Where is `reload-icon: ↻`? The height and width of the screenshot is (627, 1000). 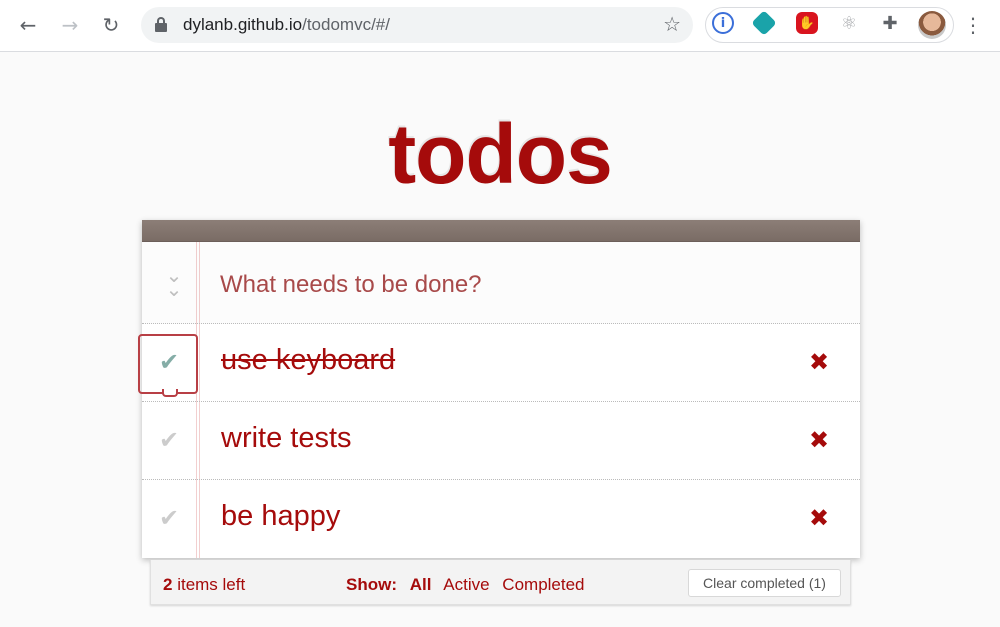
reload-icon: ↻ is located at coordinates (111, 25).